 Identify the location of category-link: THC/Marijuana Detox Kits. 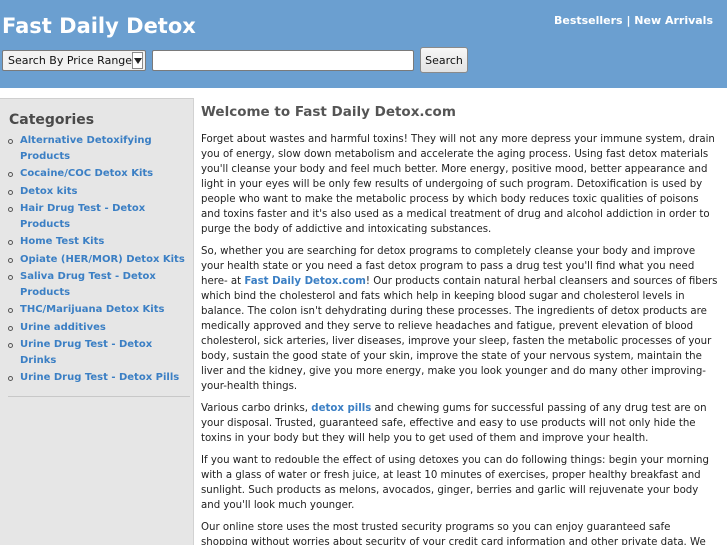
(92, 309).